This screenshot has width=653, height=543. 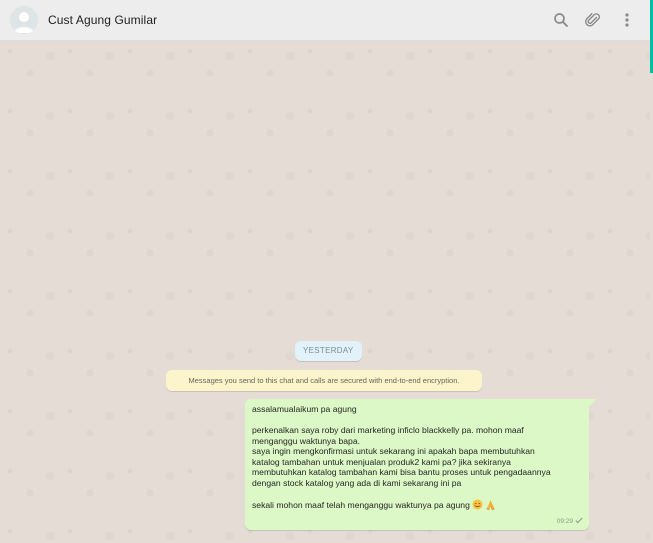 What do you see at coordinates (306, 440) in the screenshot?
I see `message-line: menganggu waktunya bapa.` at bounding box center [306, 440].